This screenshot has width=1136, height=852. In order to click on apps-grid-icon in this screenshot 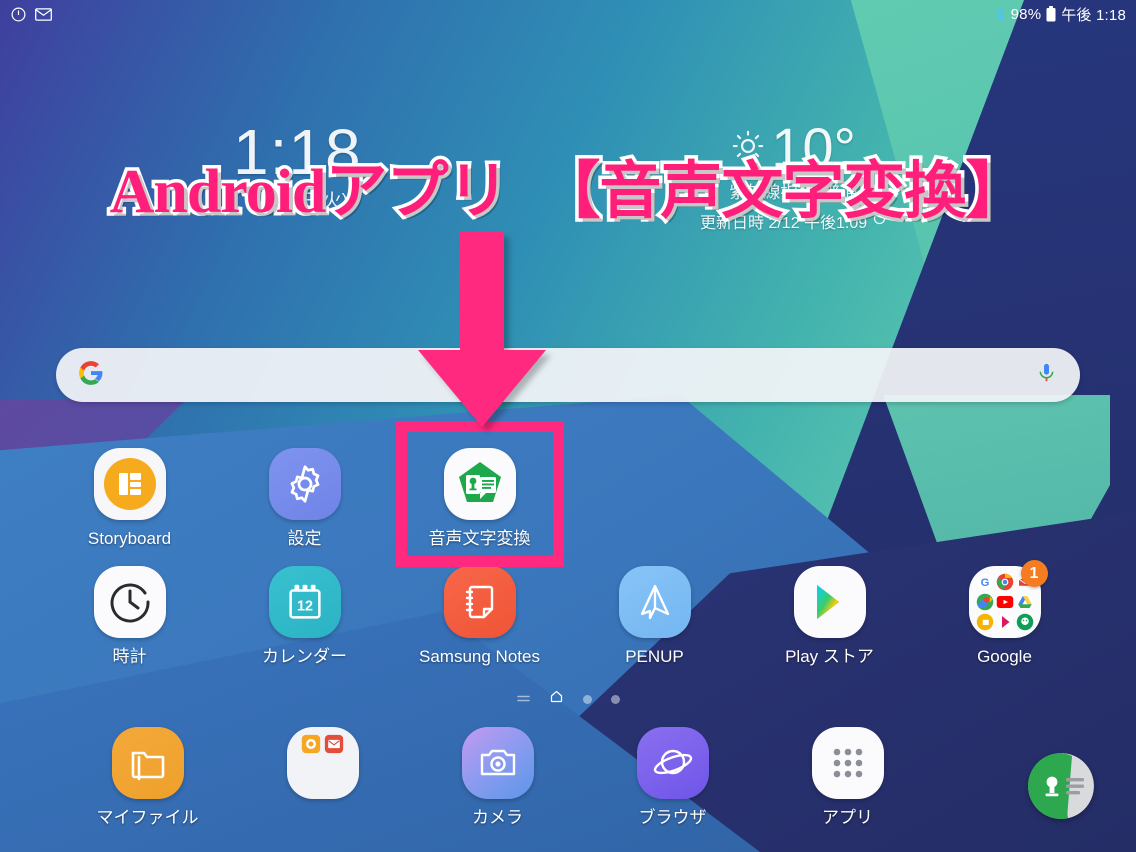, I will do `click(847, 763)`.